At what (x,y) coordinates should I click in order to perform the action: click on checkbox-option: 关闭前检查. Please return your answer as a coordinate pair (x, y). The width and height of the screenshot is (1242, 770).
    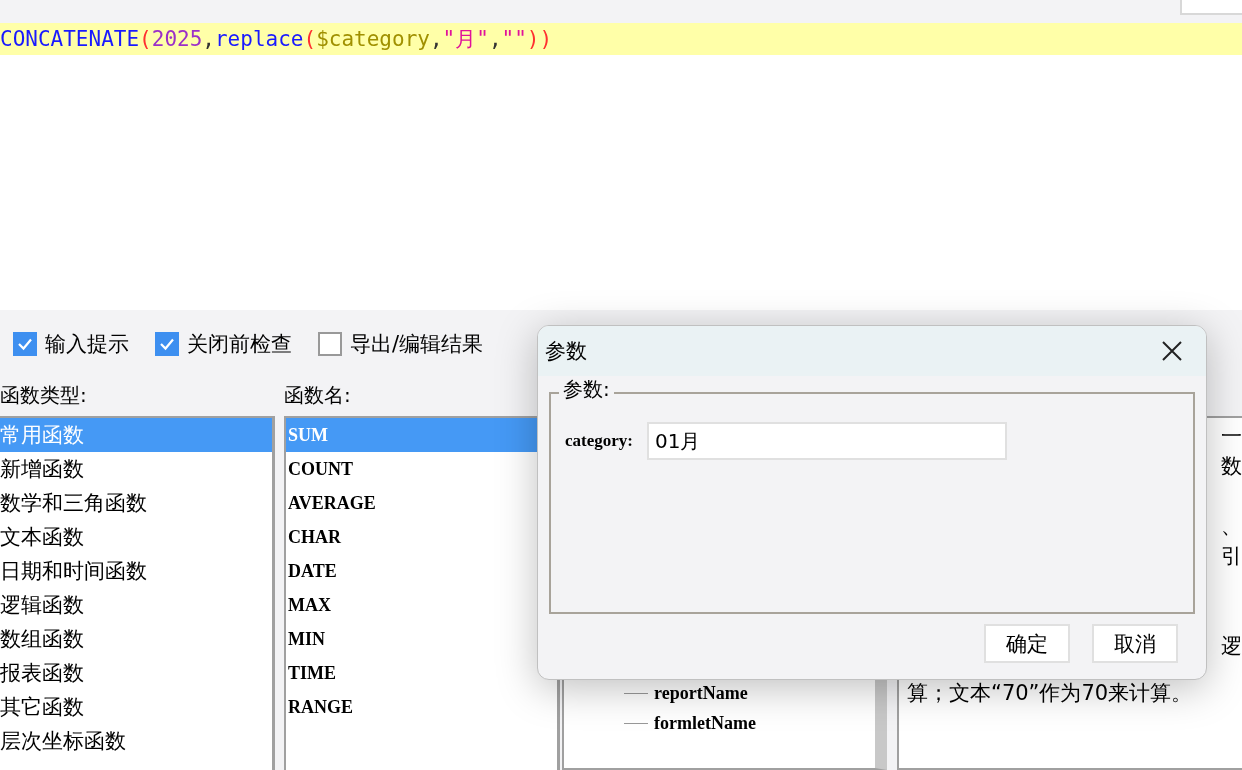
    Looking at the image, I should click on (223, 344).